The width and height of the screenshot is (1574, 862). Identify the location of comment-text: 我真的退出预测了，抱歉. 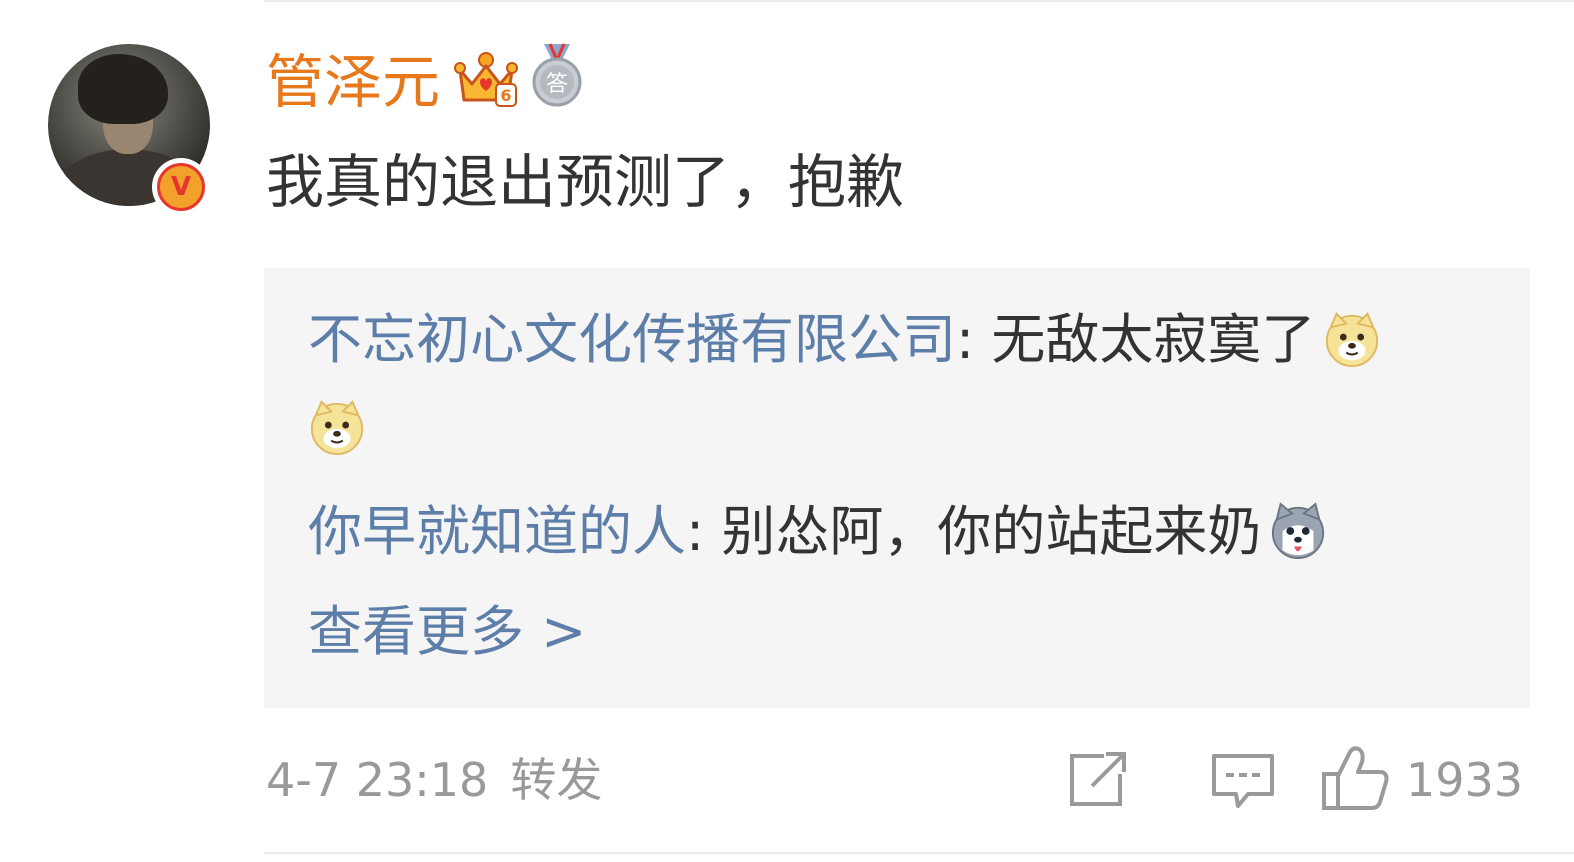
(585, 182).